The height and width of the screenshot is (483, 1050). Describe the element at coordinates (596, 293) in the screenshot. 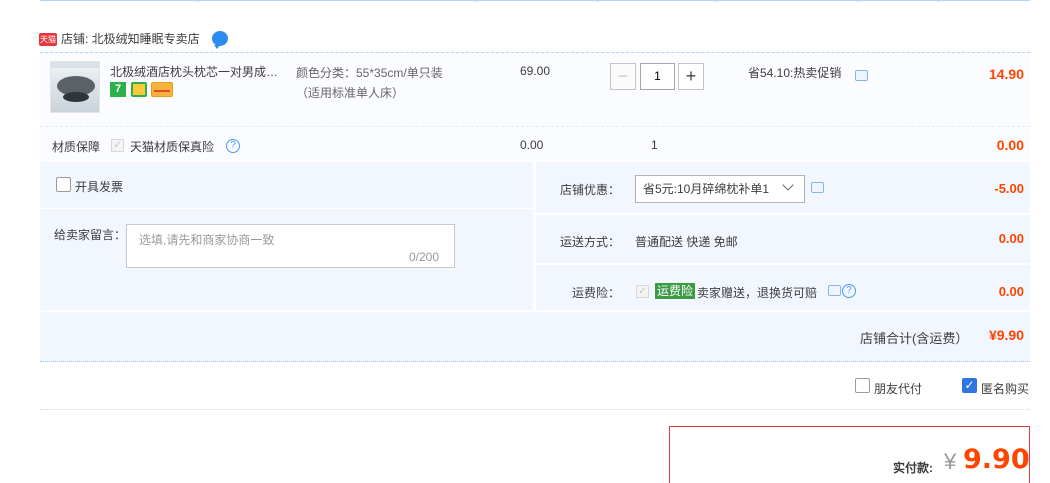

I see `freight-insurance-label: 运费险：` at that location.